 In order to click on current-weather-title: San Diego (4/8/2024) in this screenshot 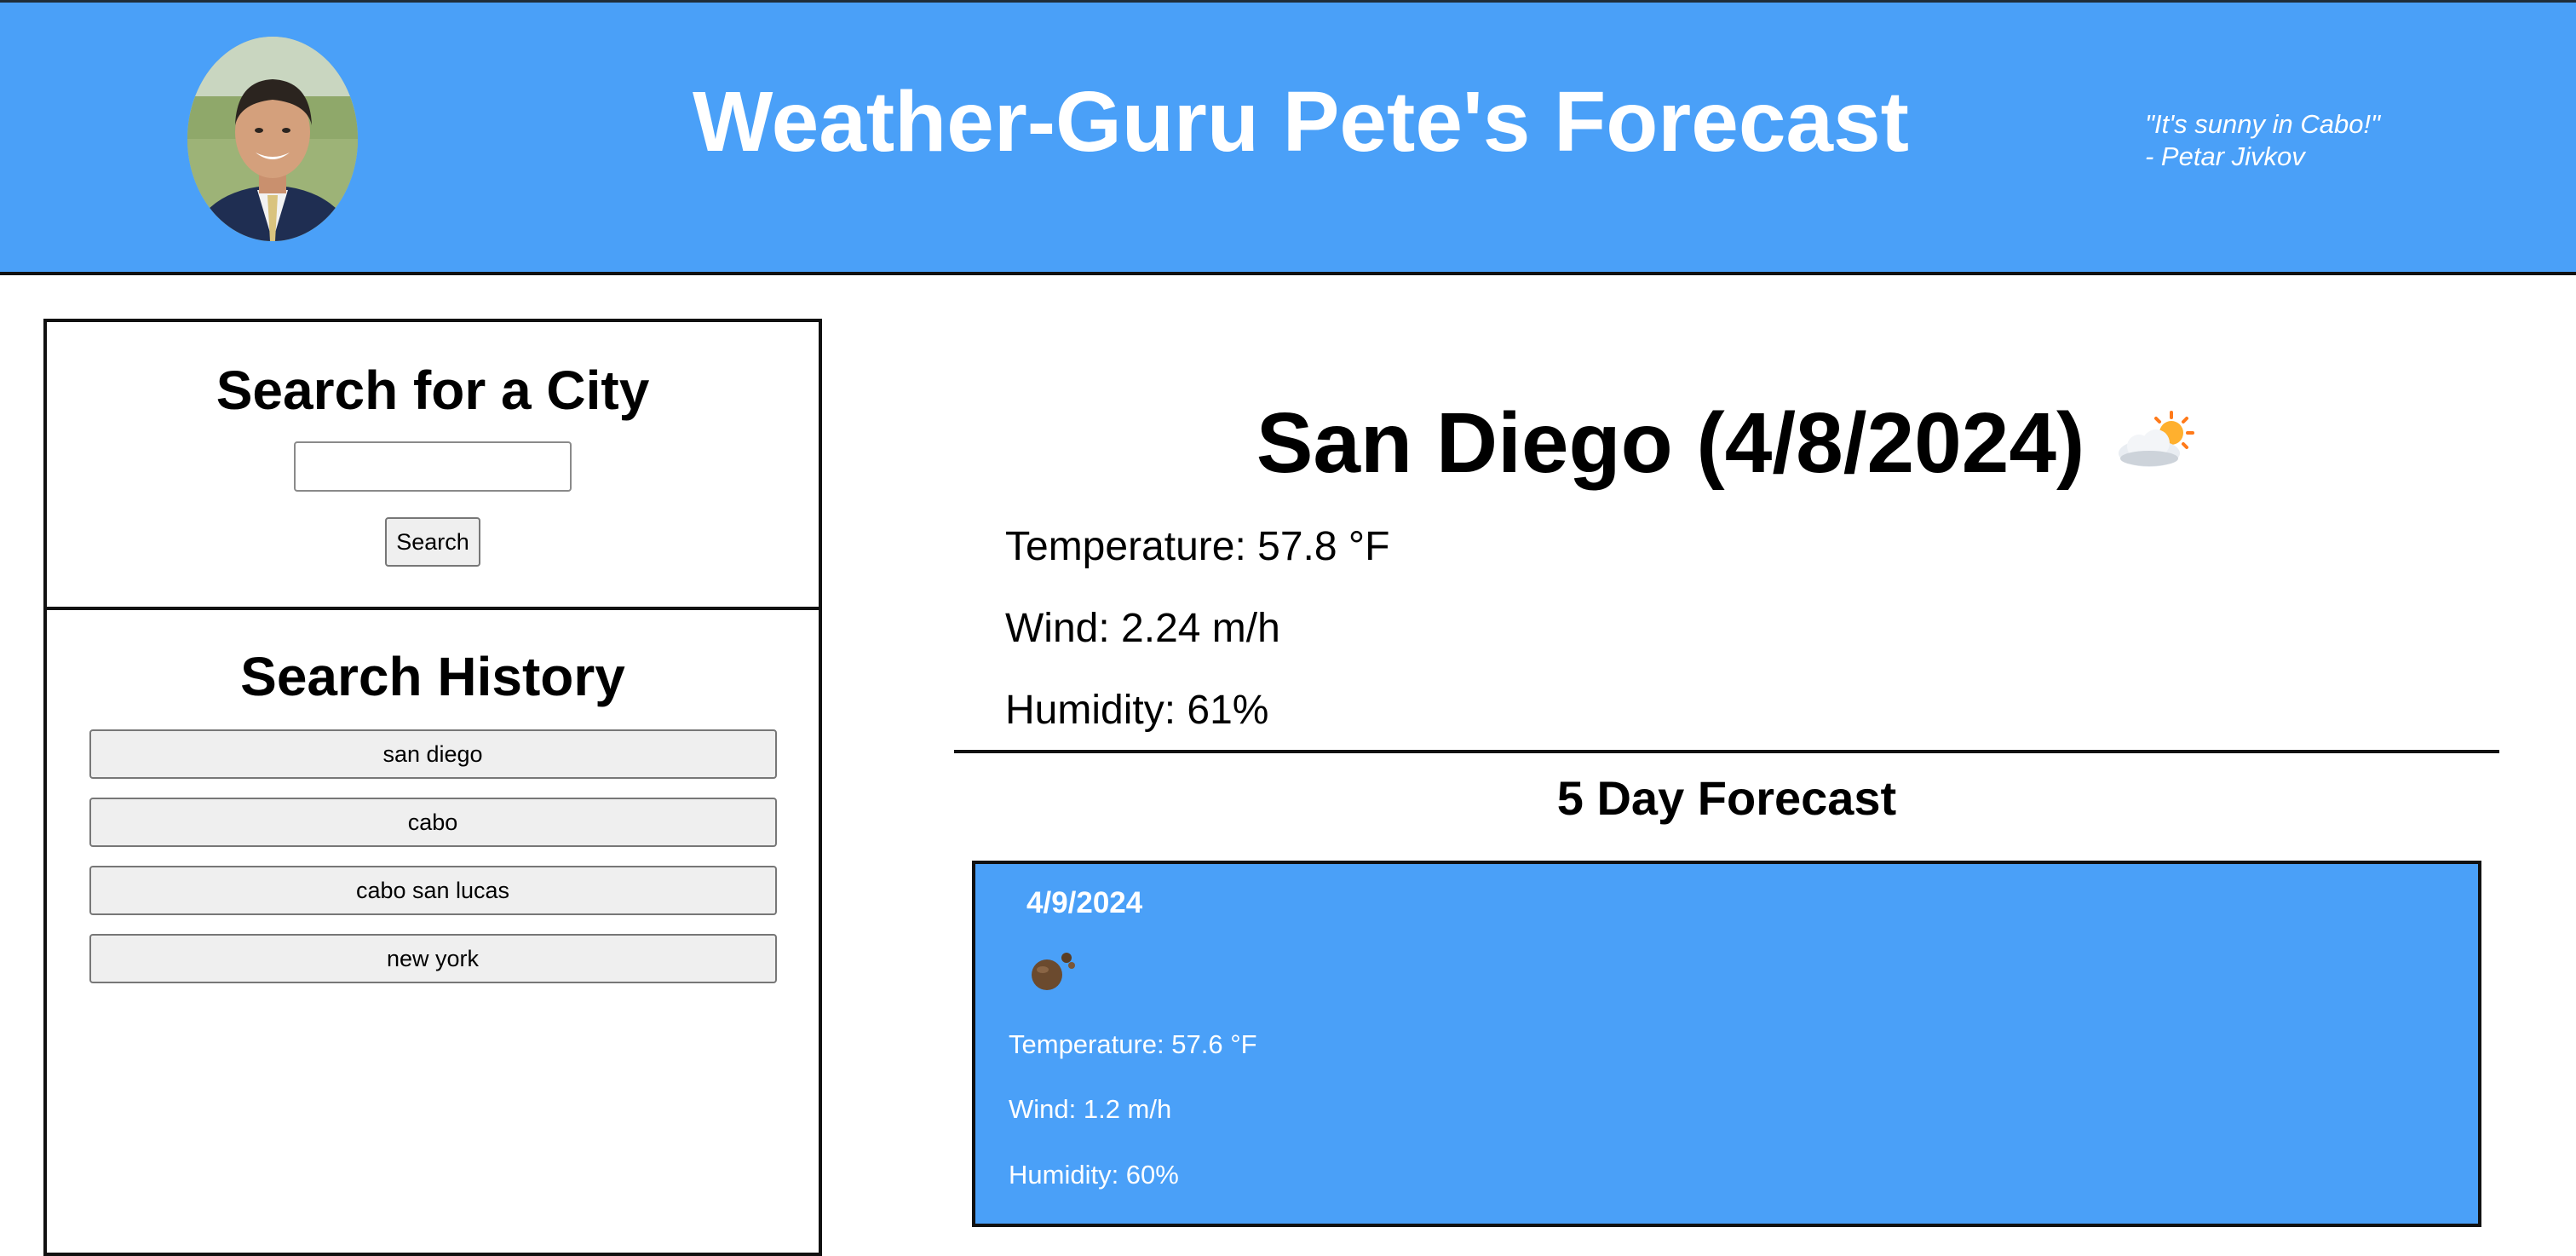, I will do `click(1726, 446)`.